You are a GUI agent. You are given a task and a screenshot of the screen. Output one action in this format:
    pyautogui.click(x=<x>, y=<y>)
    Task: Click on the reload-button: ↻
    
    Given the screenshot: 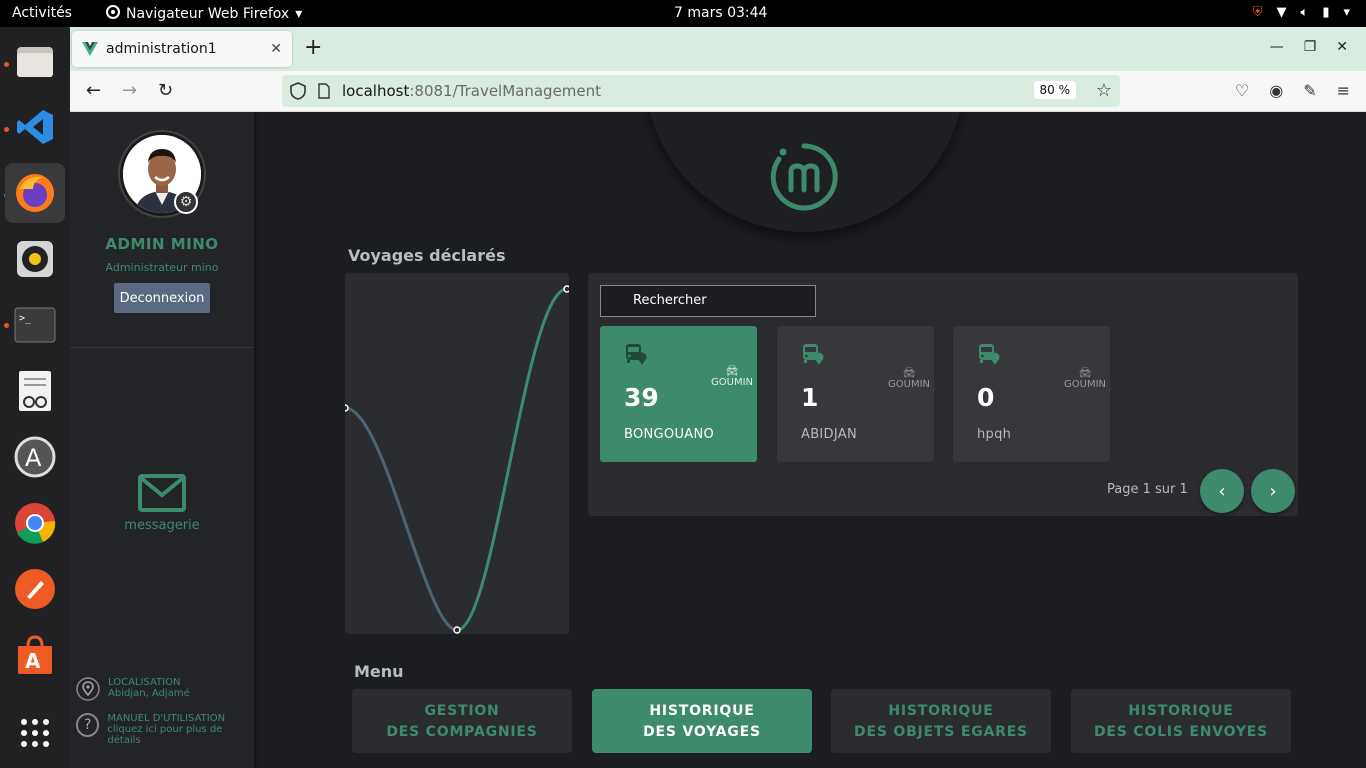 What is the action you would take?
    pyautogui.click(x=165, y=90)
    